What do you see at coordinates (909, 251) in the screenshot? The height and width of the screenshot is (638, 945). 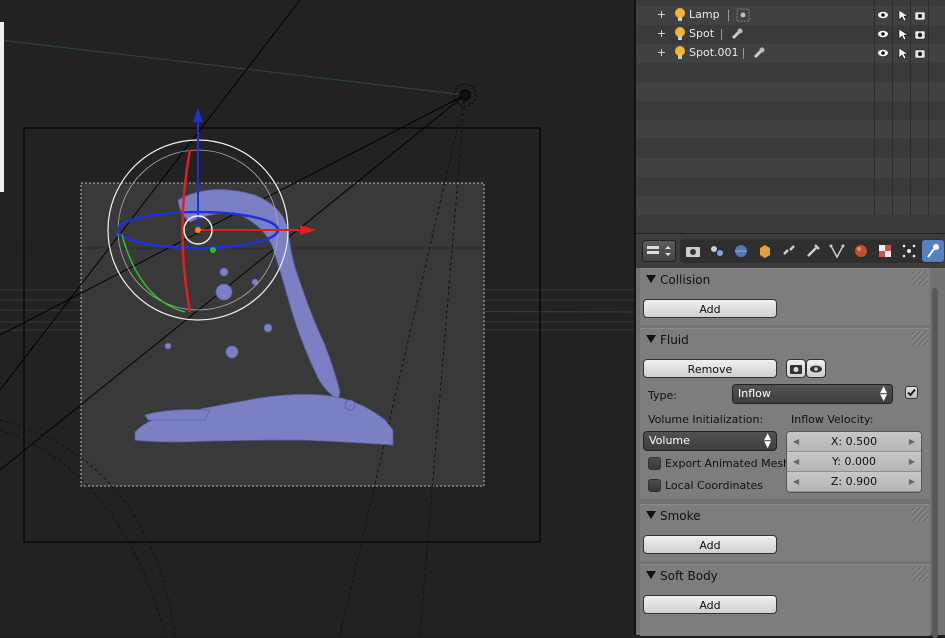 I see `texture-icon` at bounding box center [909, 251].